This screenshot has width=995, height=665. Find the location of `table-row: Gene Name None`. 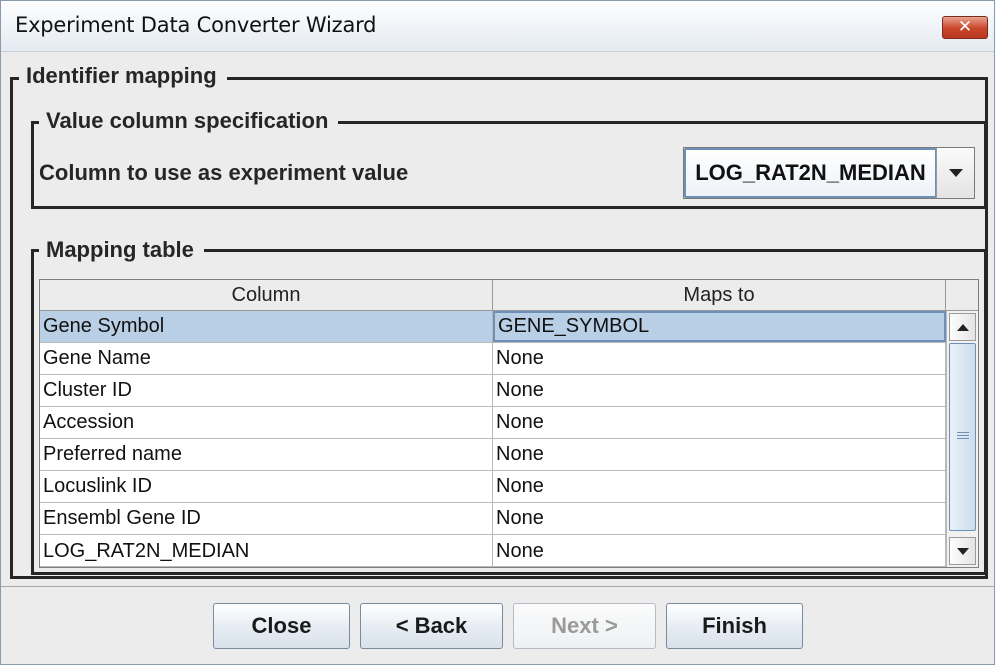

table-row: Gene Name None is located at coordinates (493, 359).